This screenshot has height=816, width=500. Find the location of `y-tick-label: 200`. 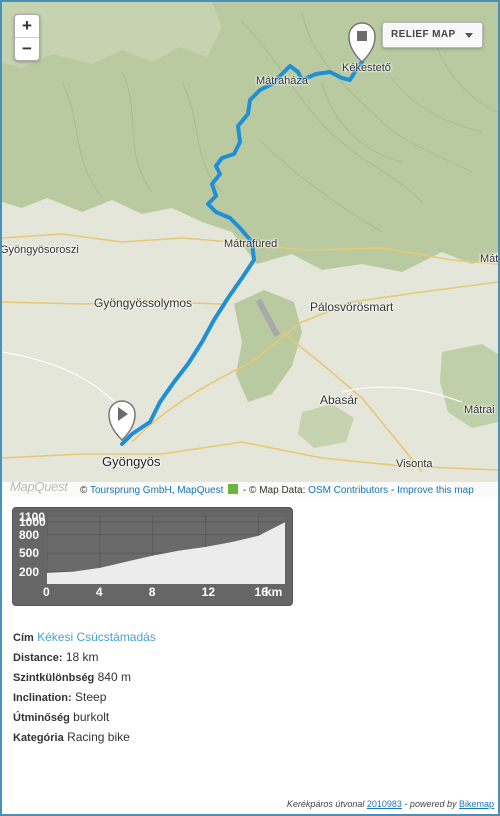

y-tick-label: 200 is located at coordinates (29, 571).